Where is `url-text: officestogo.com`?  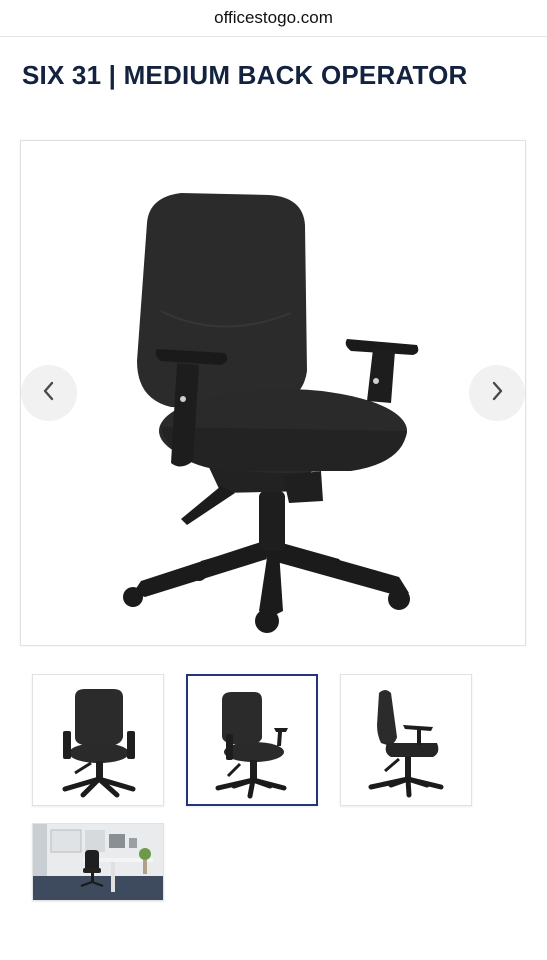
url-text: officestogo.com is located at coordinates (273, 17).